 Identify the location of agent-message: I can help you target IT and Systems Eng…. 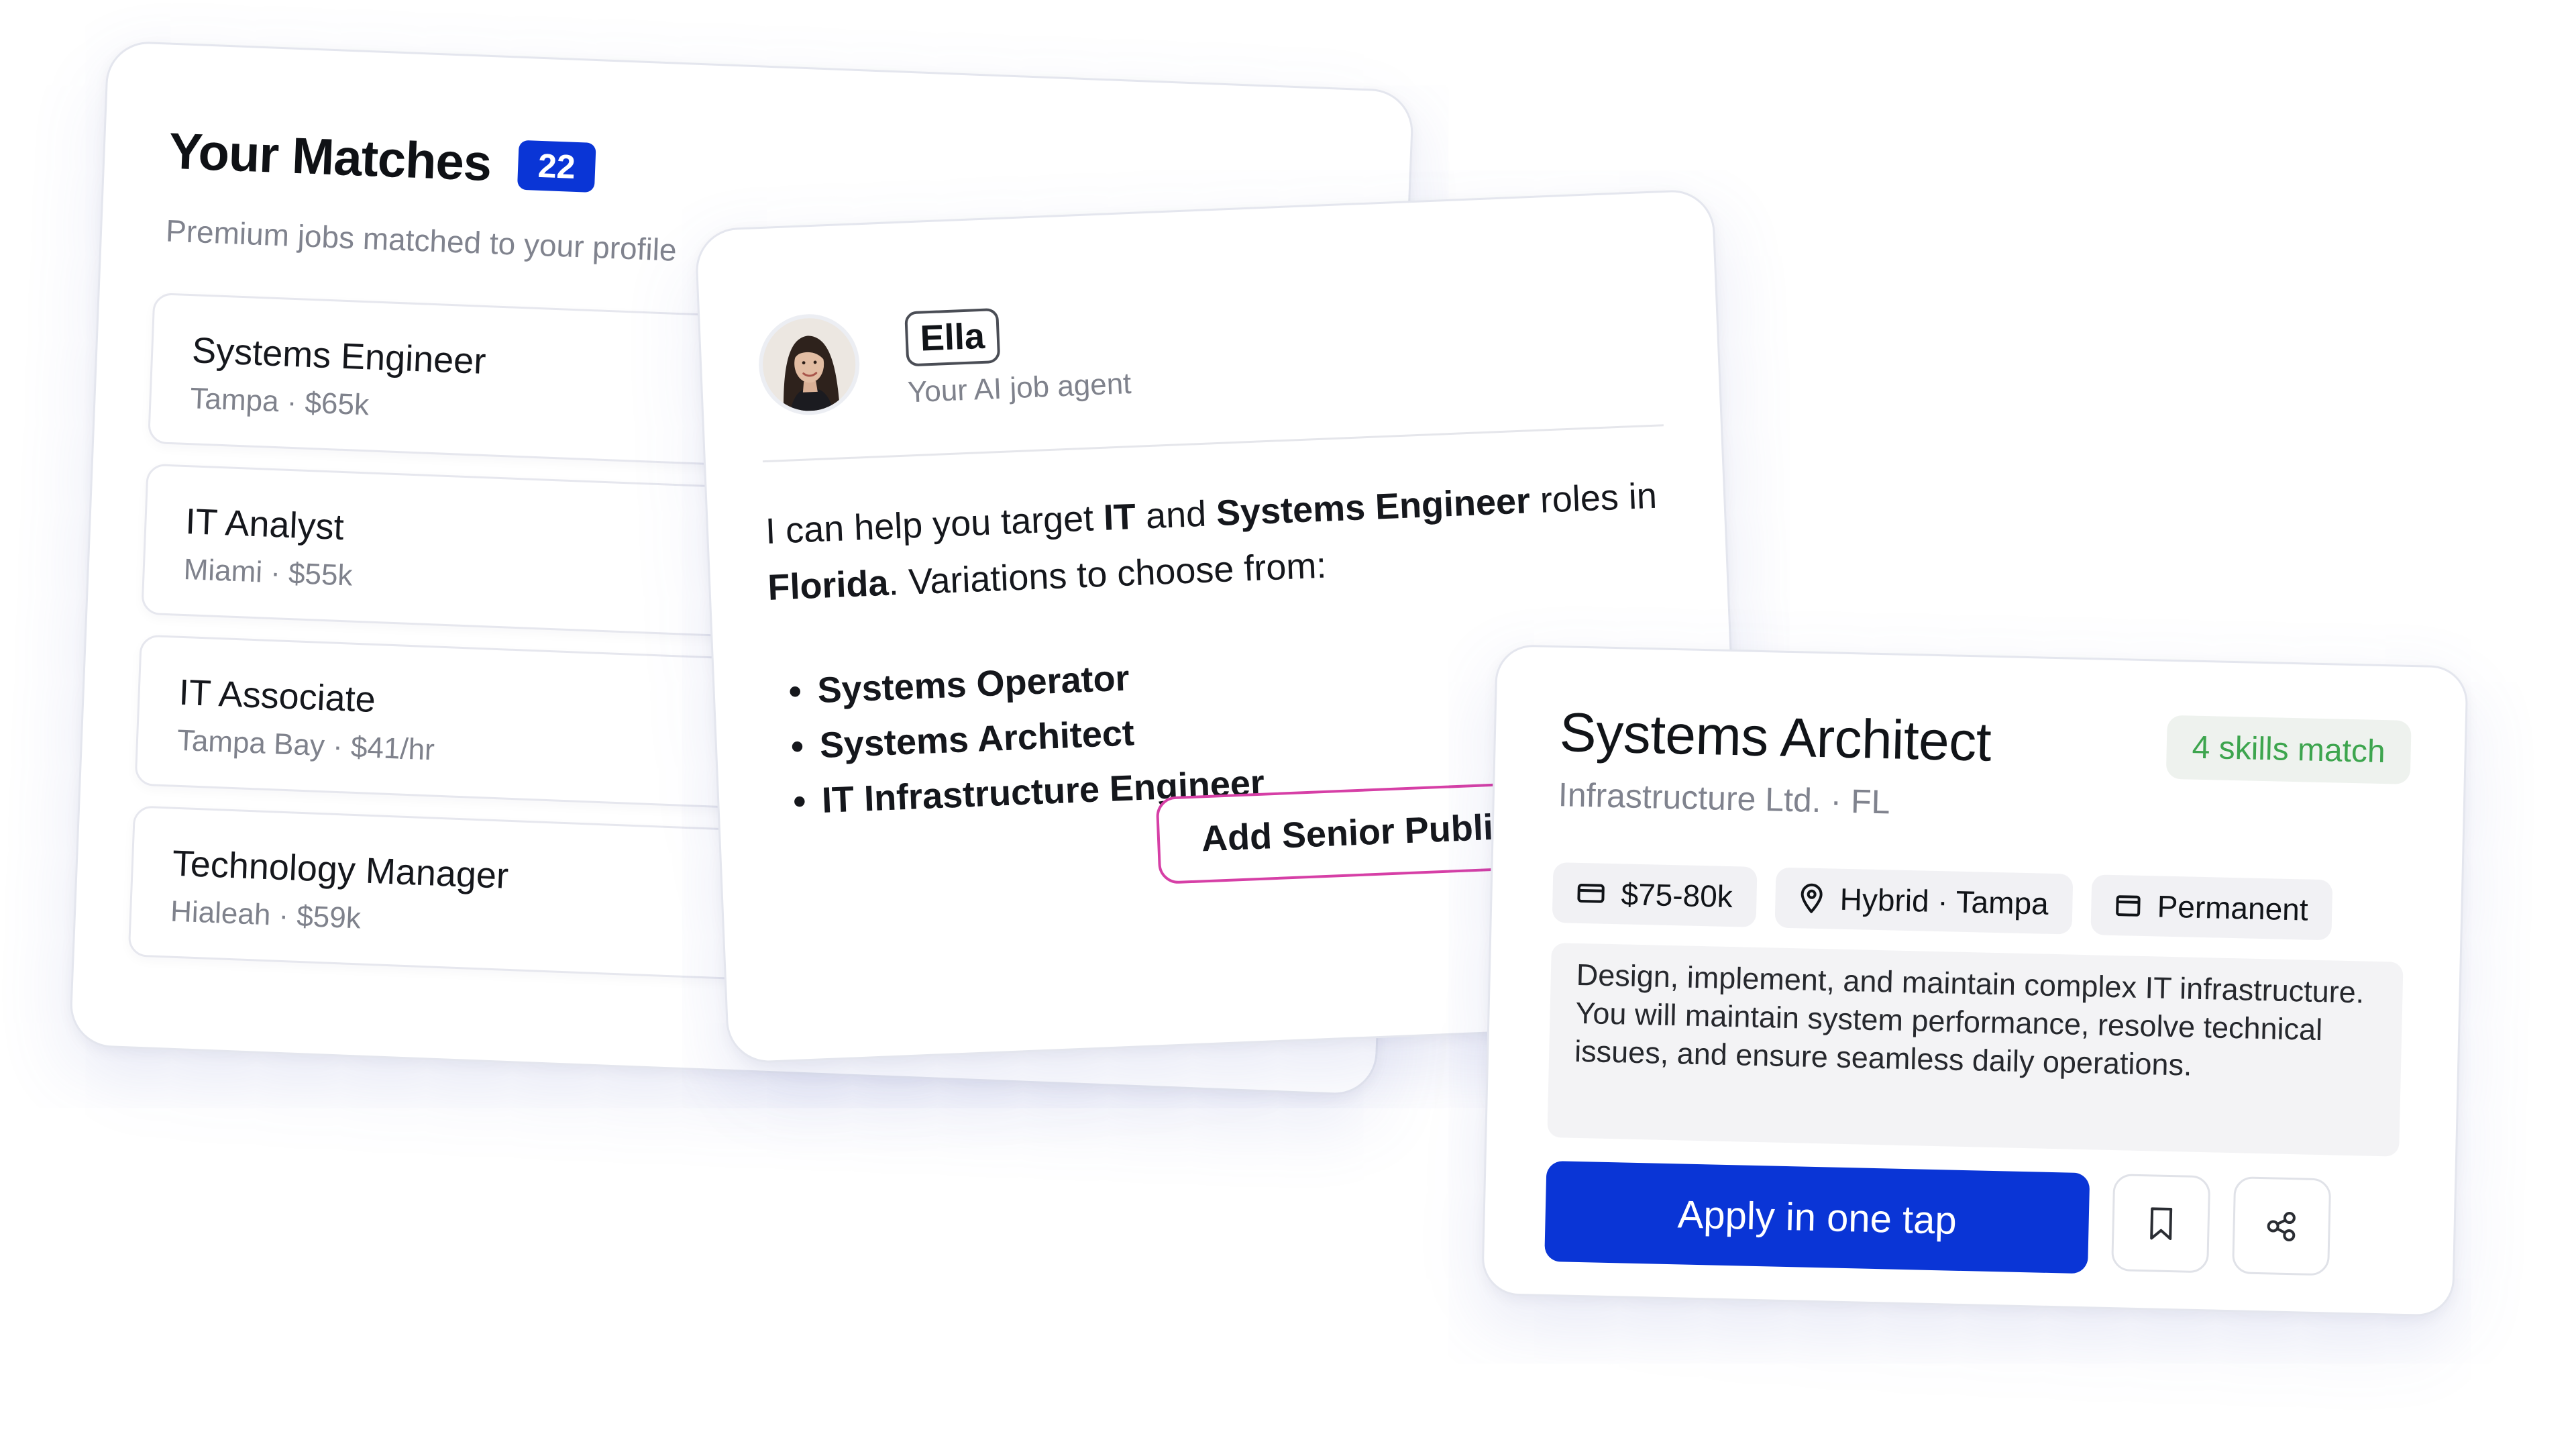
(1243, 541).